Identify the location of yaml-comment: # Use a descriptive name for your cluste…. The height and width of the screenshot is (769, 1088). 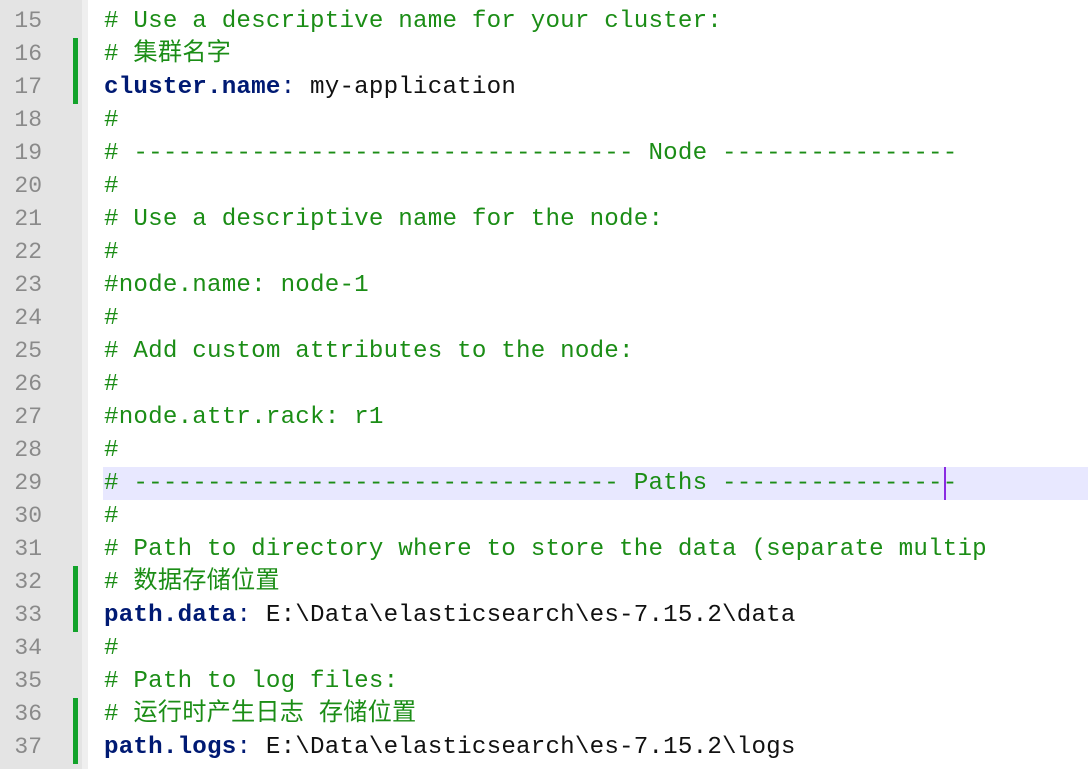
(413, 21).